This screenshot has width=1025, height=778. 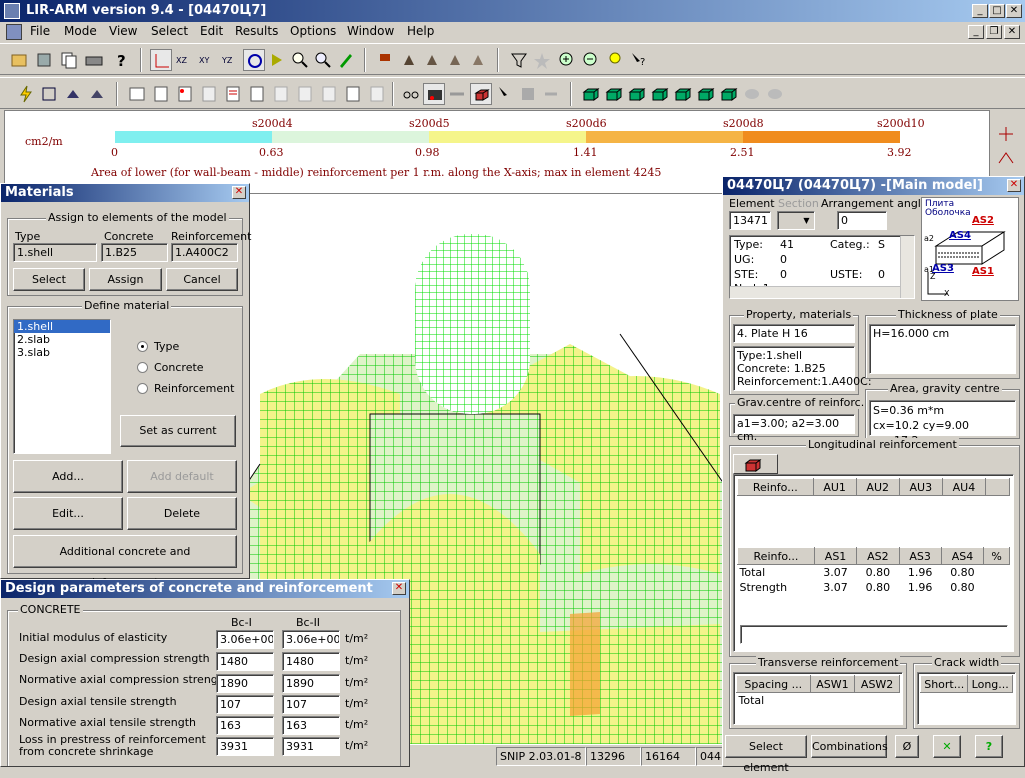 What do you see at coordinates (874, 572) in the screenshot?
I see `table-row: Total 3.07 0.80 1.96 0.80` at bounding box center [874, 572].